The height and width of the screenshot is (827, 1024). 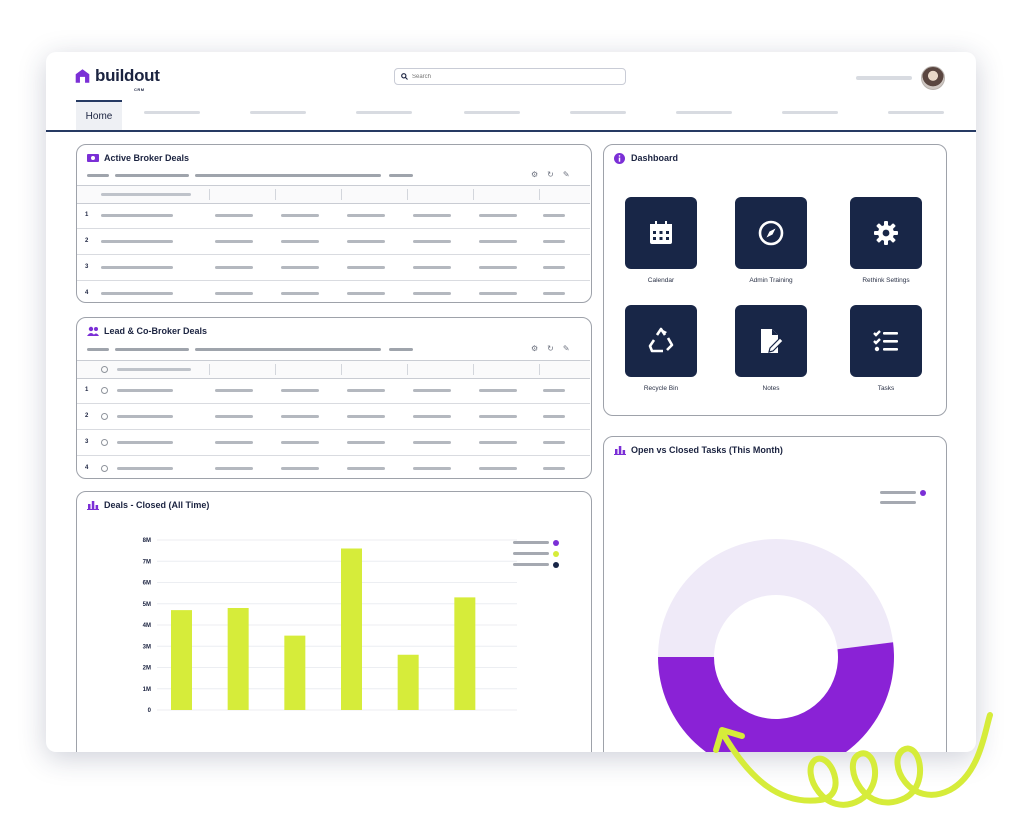 I want to click on donut-slice, so click(x=776, y=597).